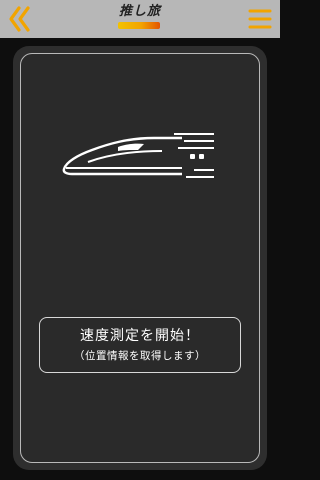 Image resolution: width=320 pixels, height=480 pixels. Describe the element at coordinates (139, 25) in the screenshot. I see `logo-accent-bar` at that location.